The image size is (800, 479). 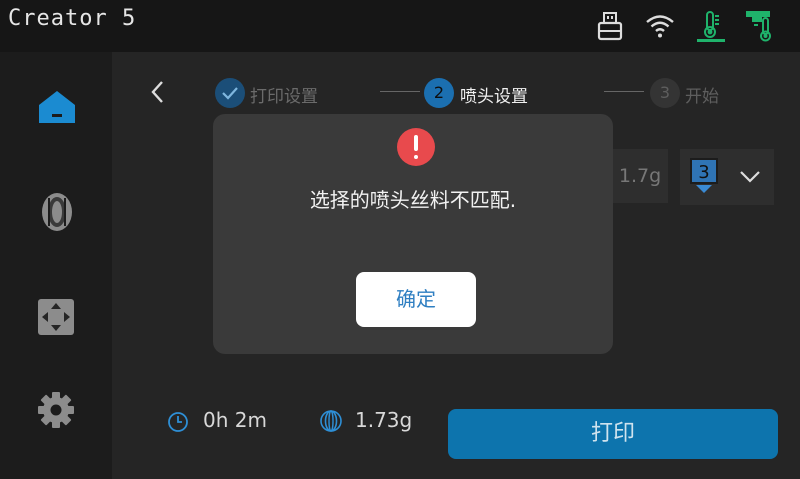 I want to click on filament-weight-total: 1.73g, so click(x=384, y=420).